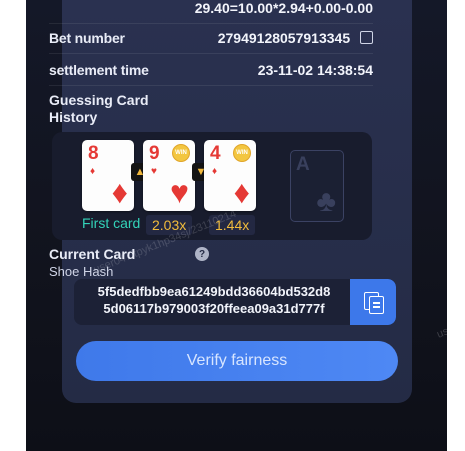 This screenshot has width=465, height=451. What do you see at coordinates (169, 175) in the screenshot?
I see `history-card-2: 9 ♥ WIN ♥` at bounding box center [169, 175].